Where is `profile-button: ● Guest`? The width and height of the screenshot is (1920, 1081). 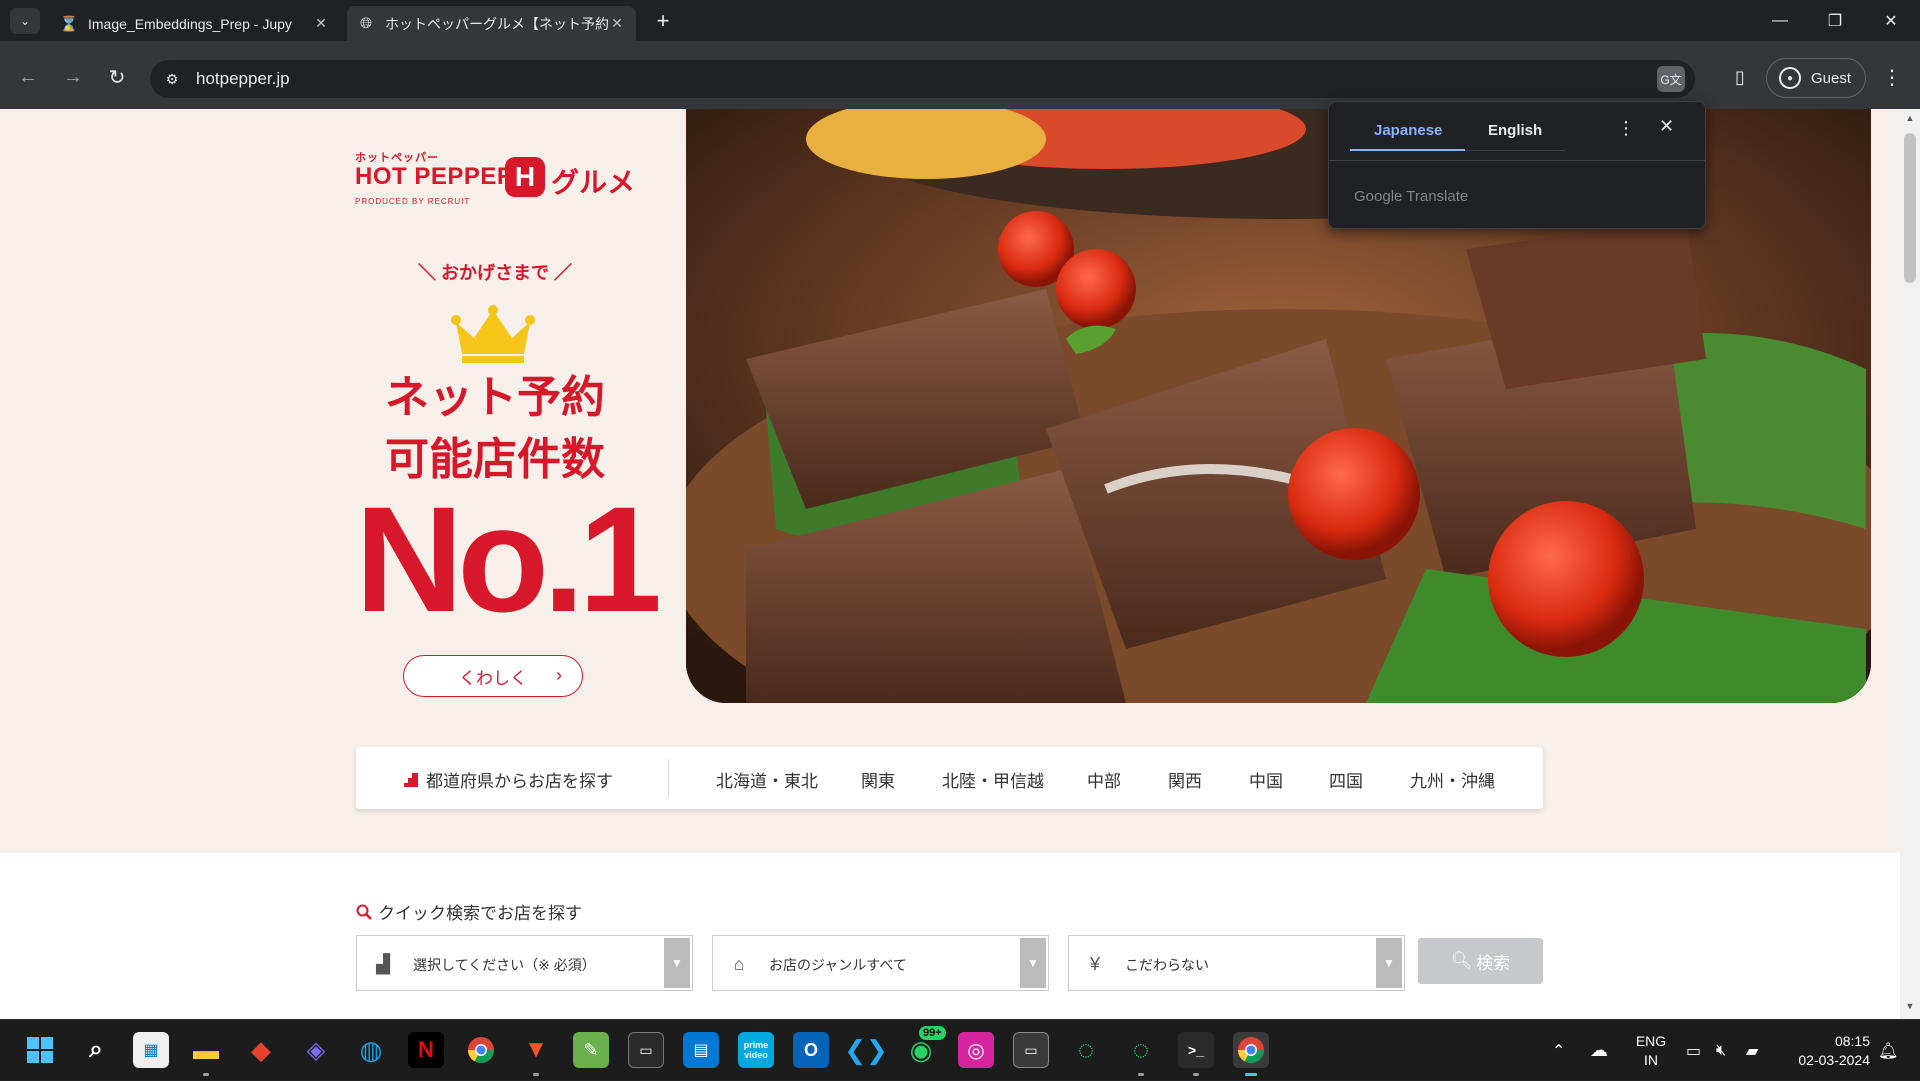 profile-button: ● Guest is located at coordinates (1816, 78).